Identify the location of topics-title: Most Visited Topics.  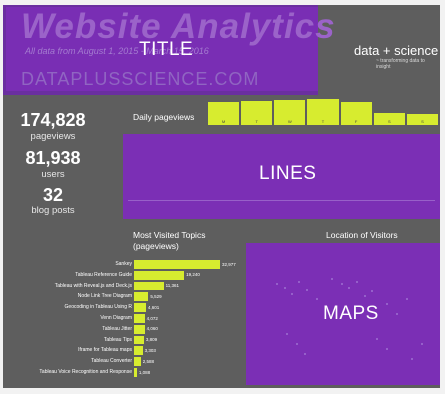
(169, 235).